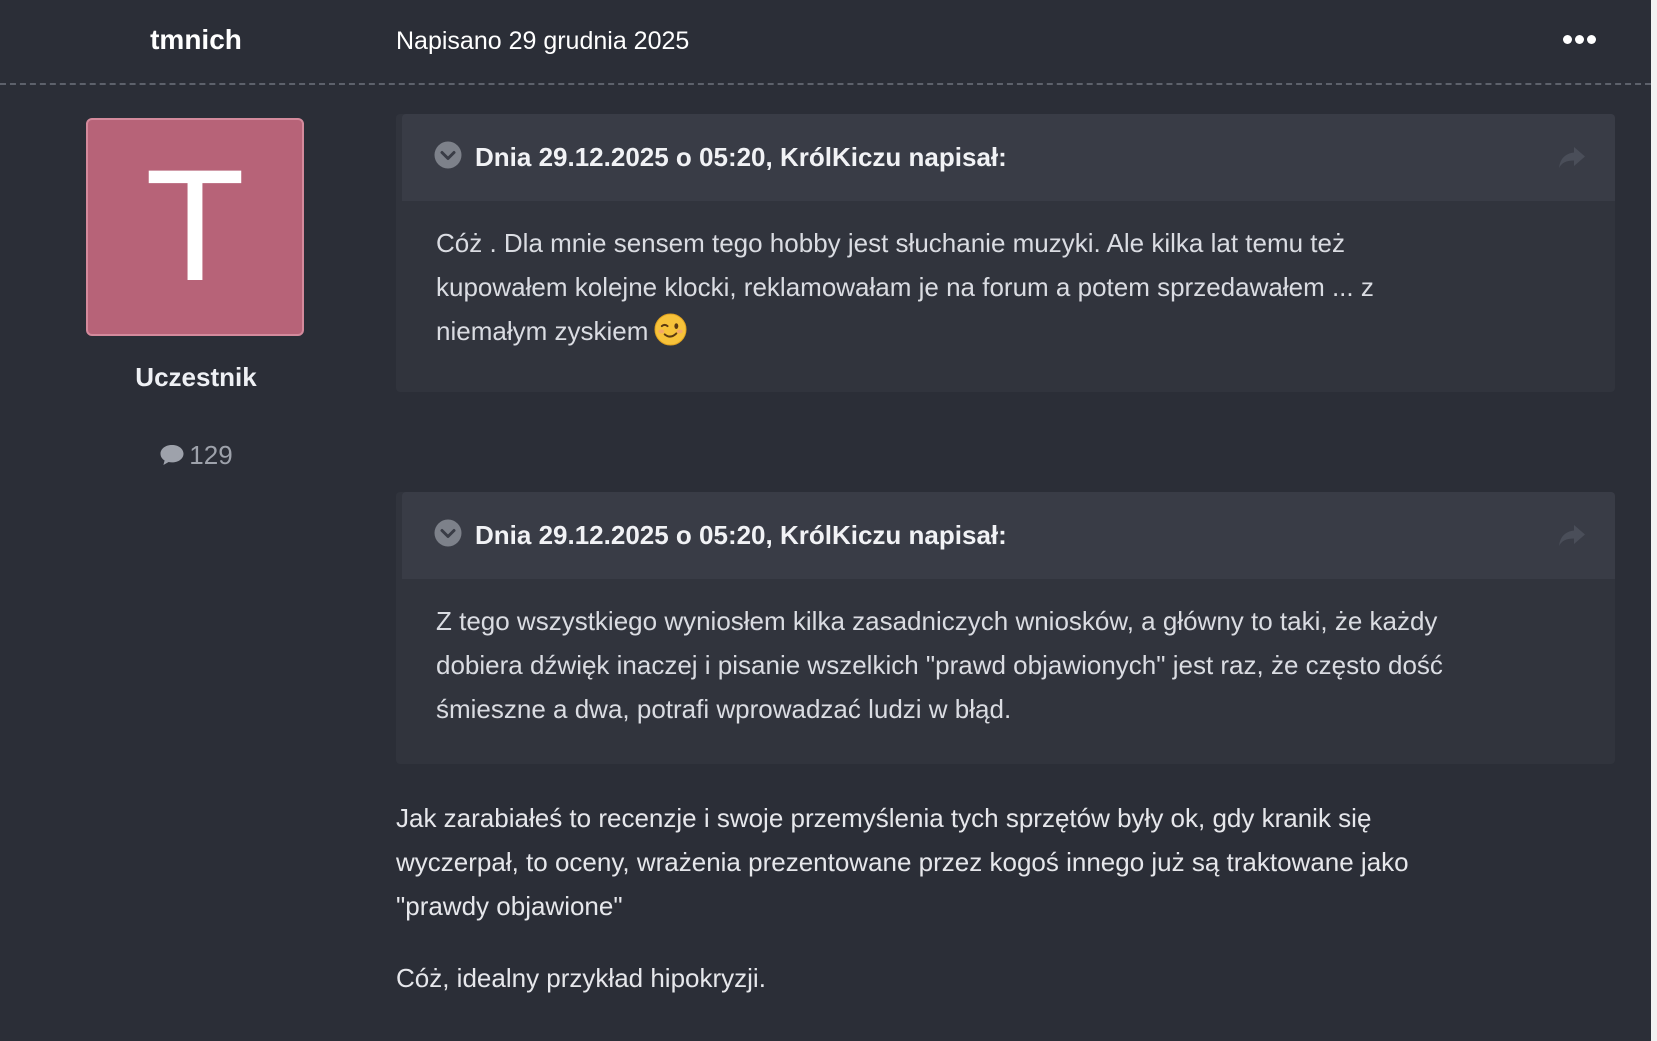  I want to click on quote-line-text: niemałym zyskiem, so click(542, 331).